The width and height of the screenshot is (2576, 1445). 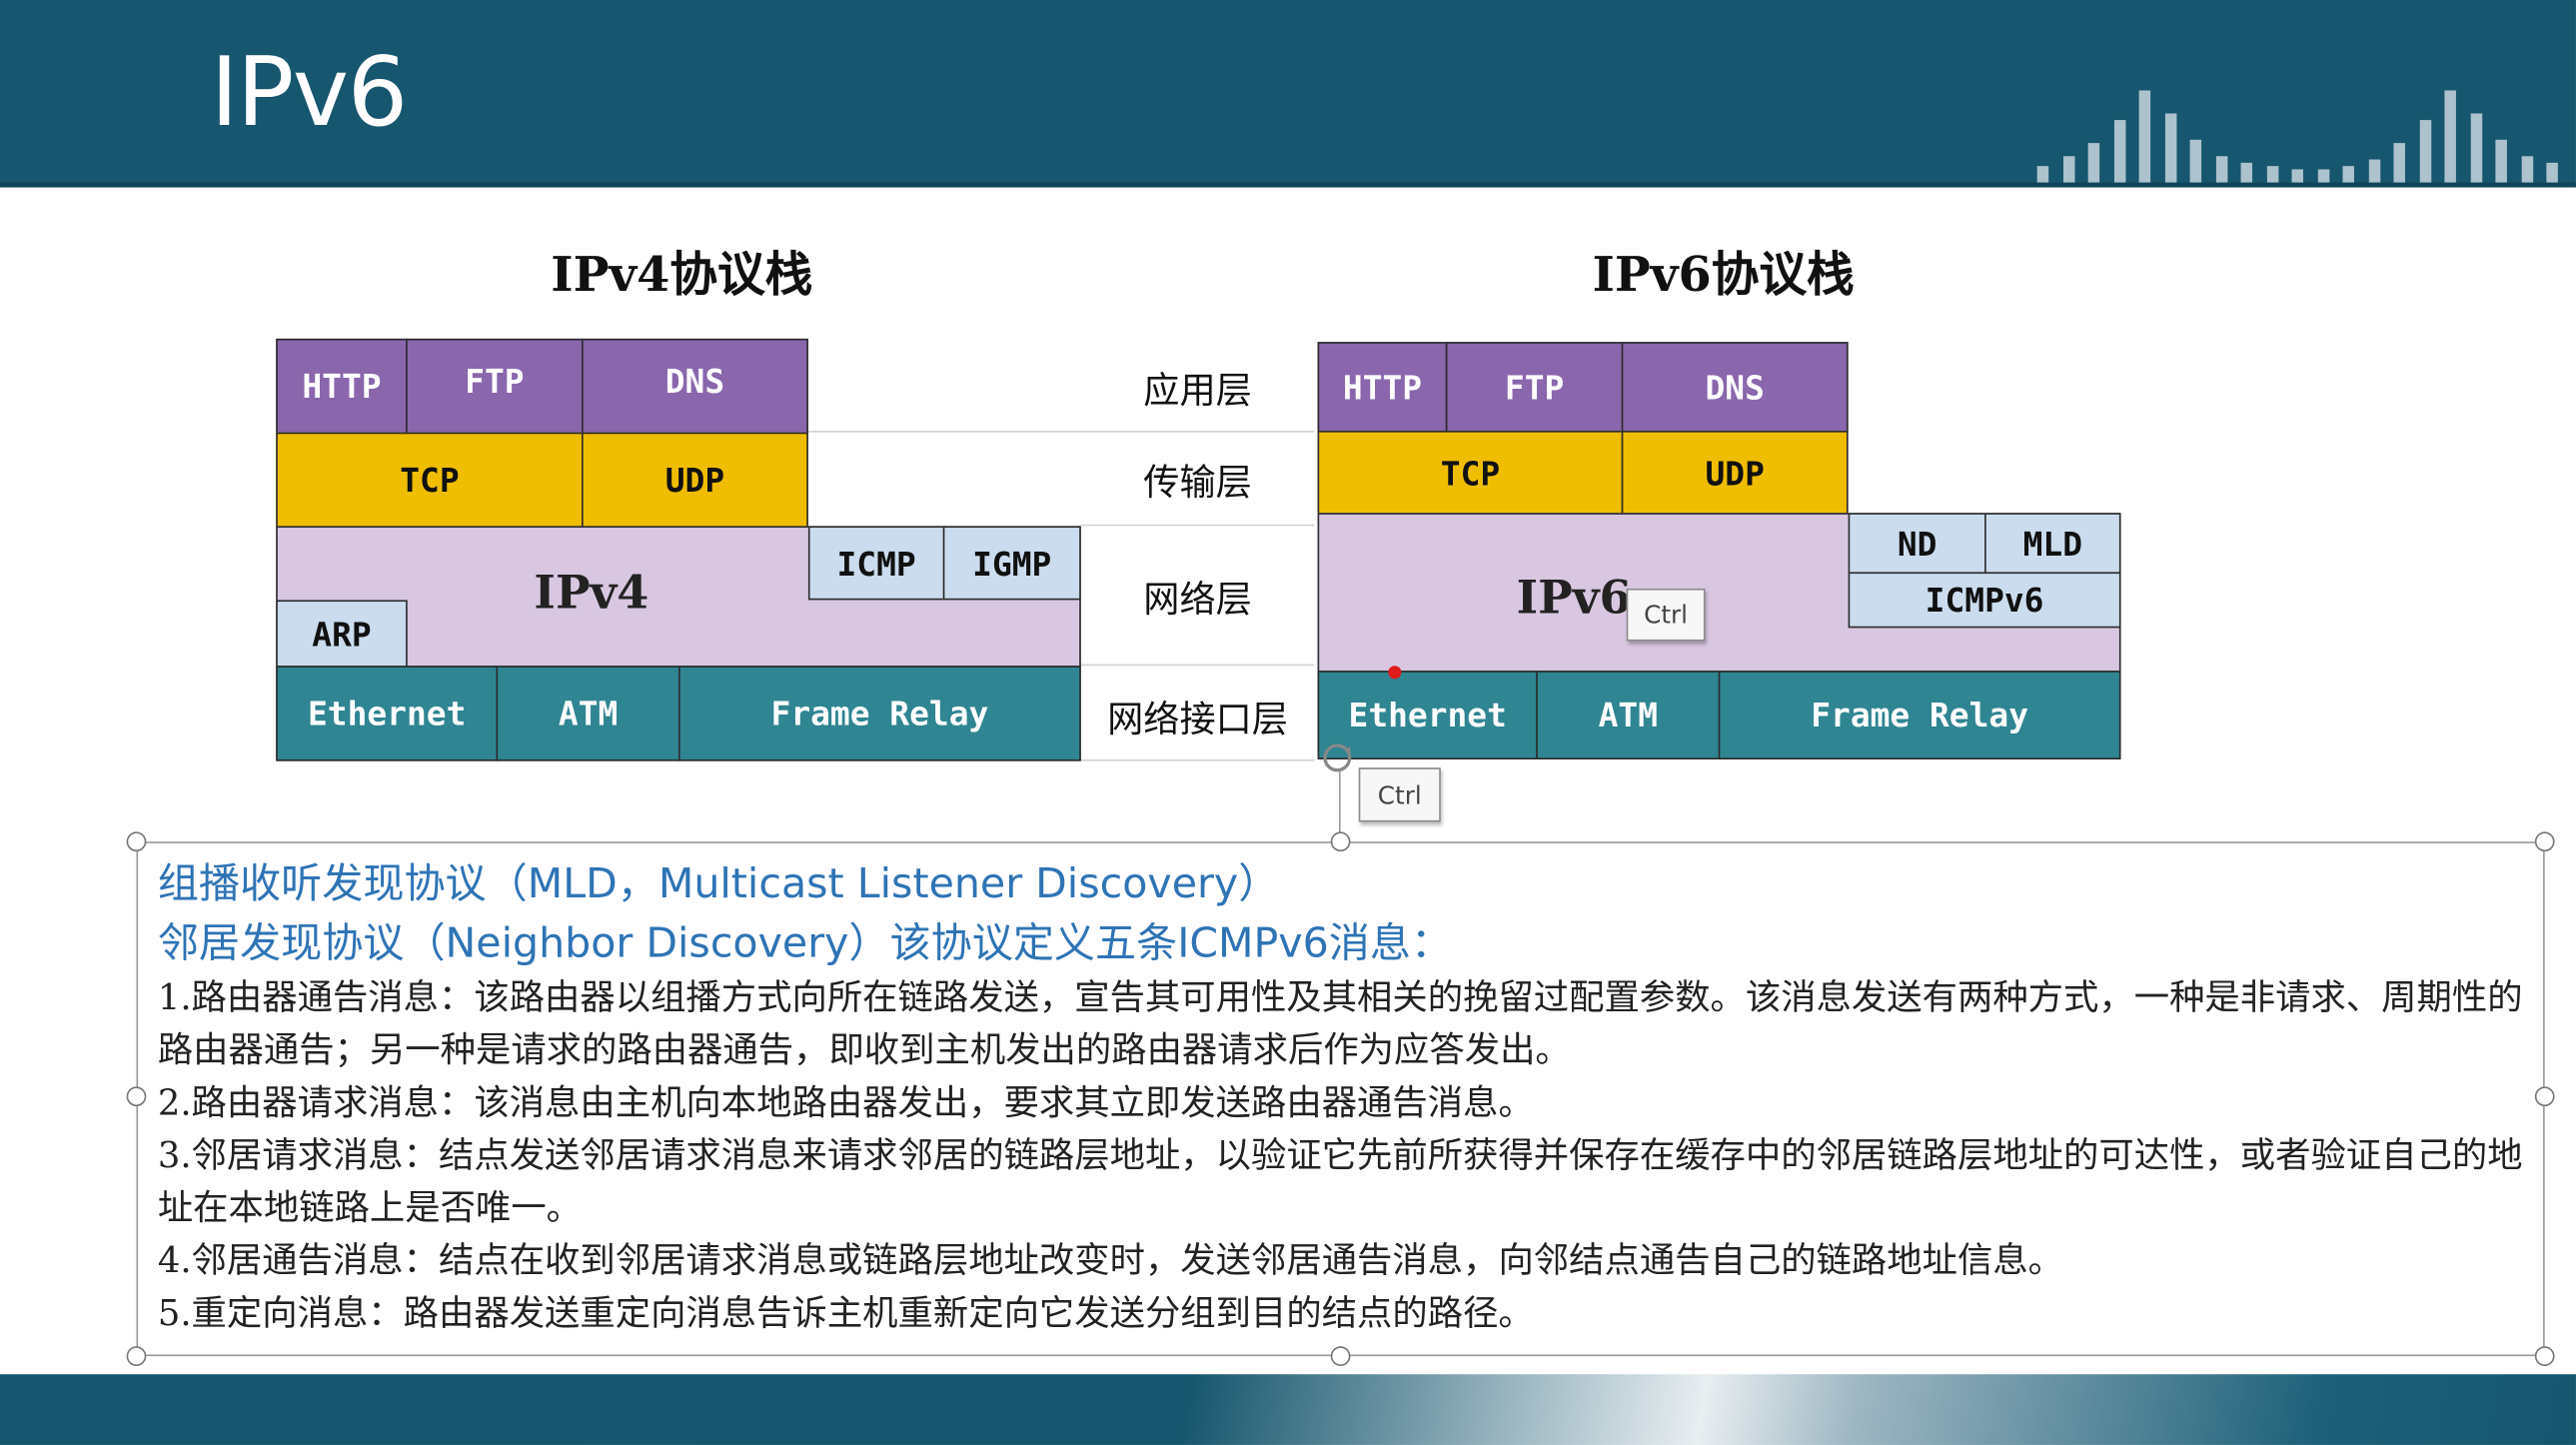 What do you see at coordinates (1197, 392) in the screenshot?
I see `layer-label-application: 应用层` at bounding box center [1197, 392].